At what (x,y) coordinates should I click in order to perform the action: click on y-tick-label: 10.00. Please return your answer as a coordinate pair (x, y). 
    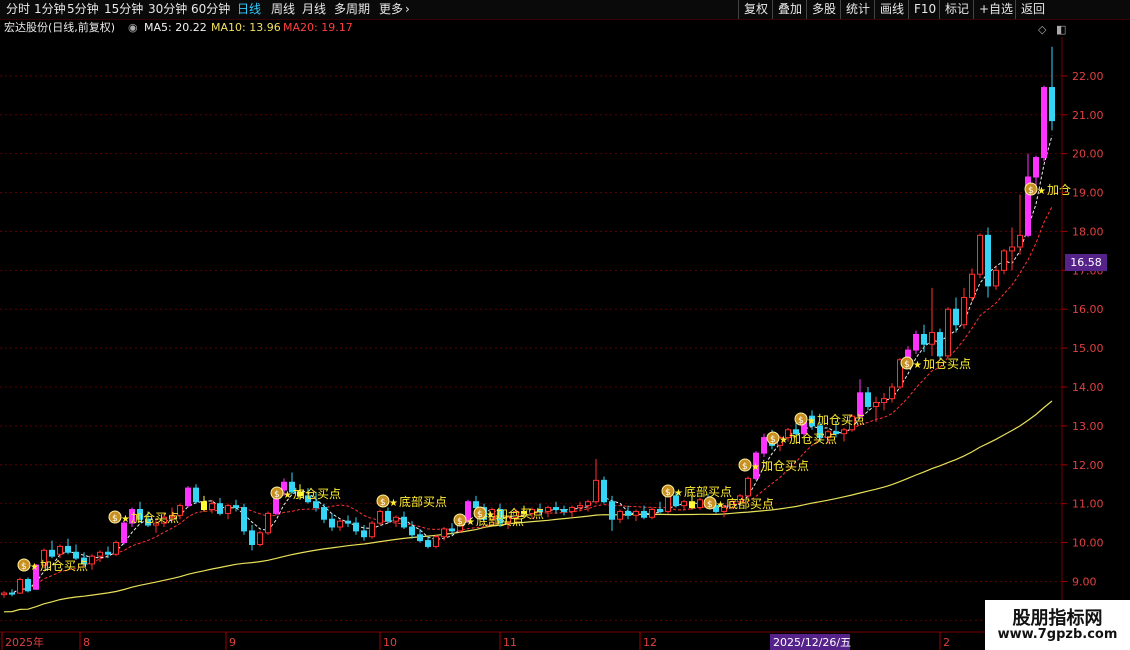
    Looking at the image, I should click on (1088, 543).